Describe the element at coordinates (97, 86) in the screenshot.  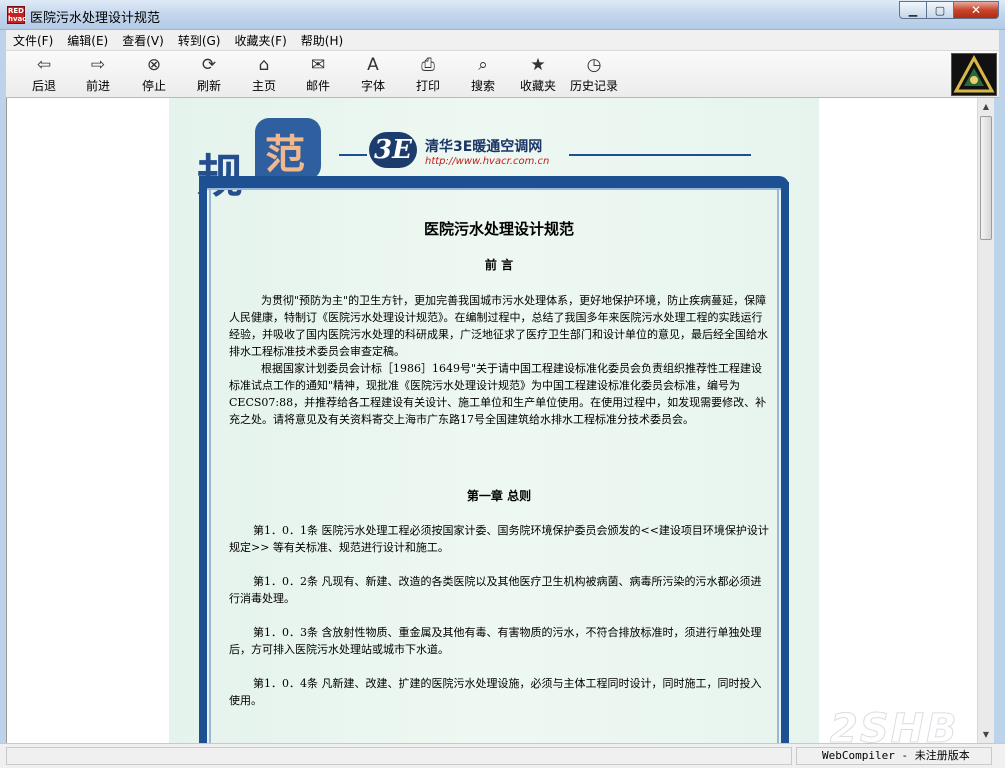
I see `forward-label: 前进` at that location.